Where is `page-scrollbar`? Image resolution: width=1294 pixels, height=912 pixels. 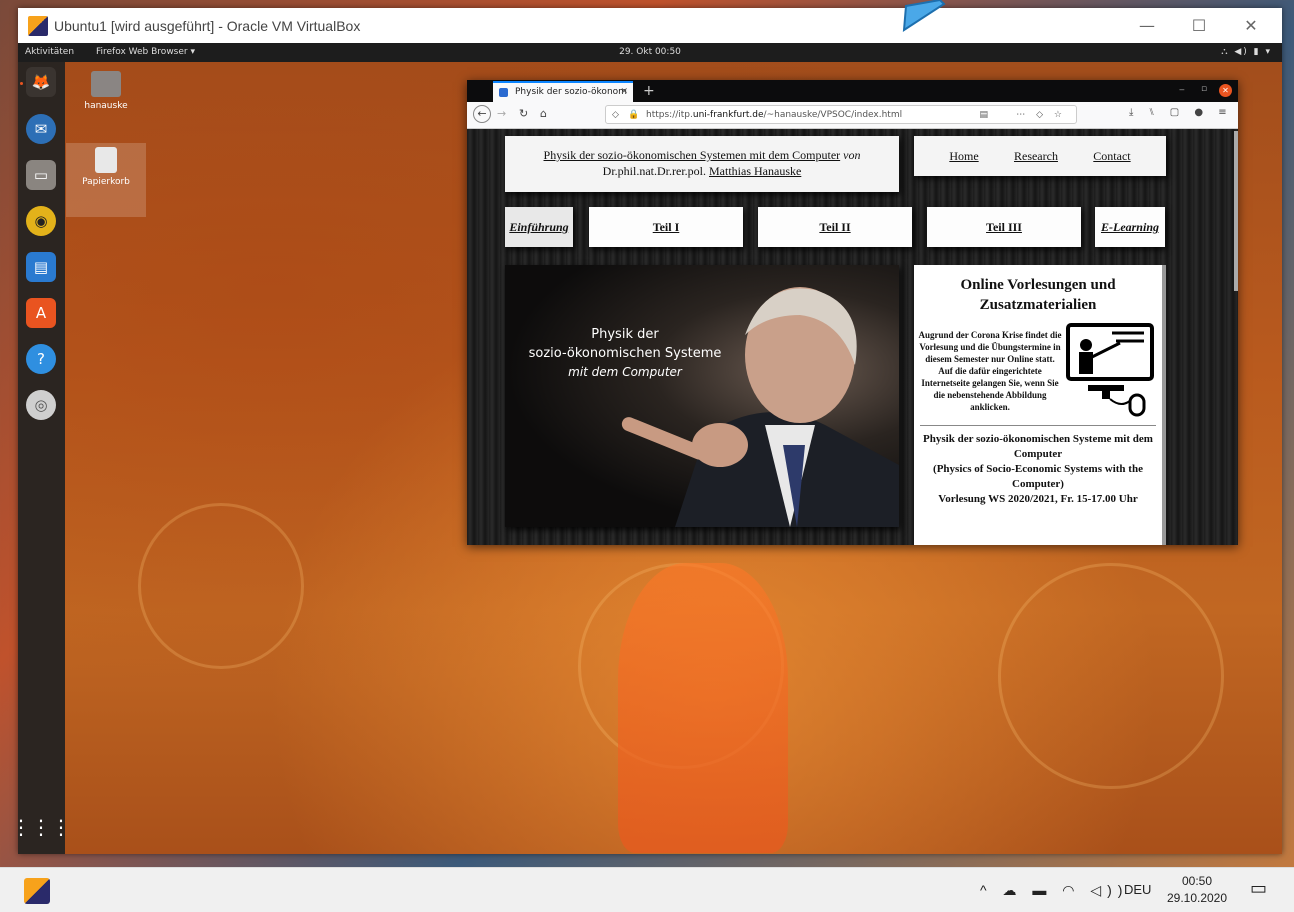 page-scrollbar is located at coordinates (1236, 211).